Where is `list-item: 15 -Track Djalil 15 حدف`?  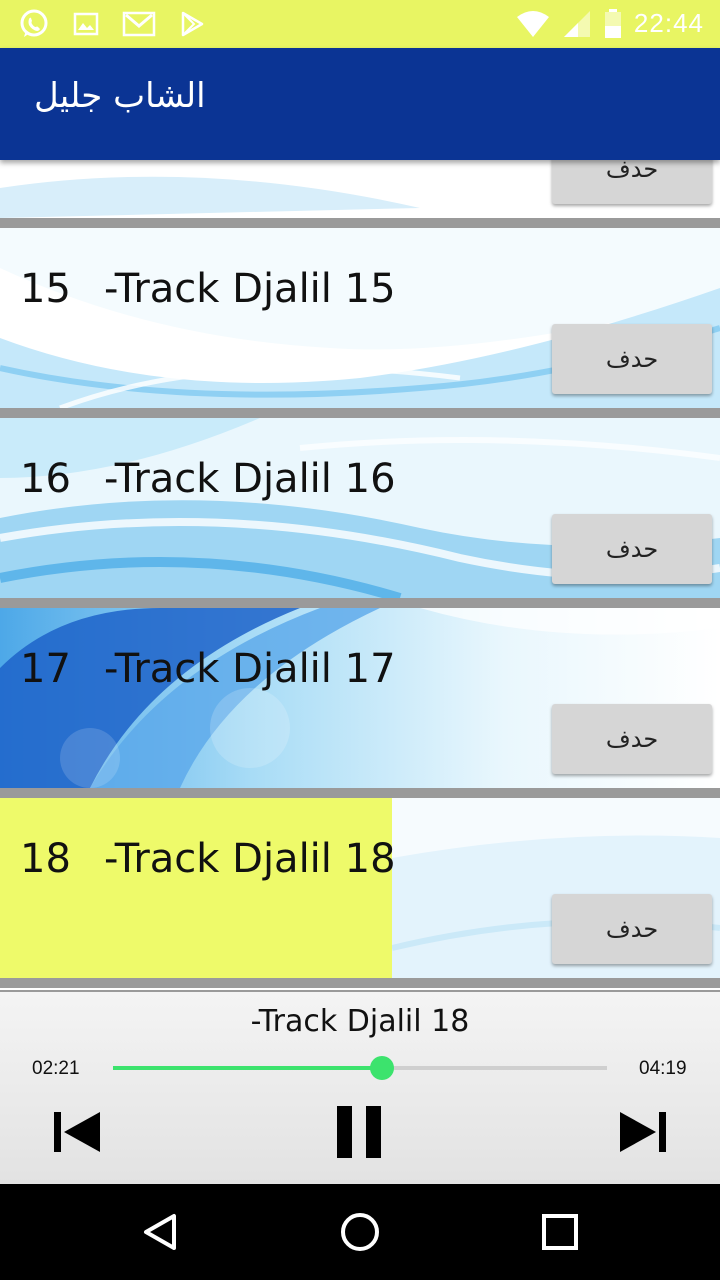
list-item: 15 -Track Djalil 15 حدف is located at coordinates (360, 318).